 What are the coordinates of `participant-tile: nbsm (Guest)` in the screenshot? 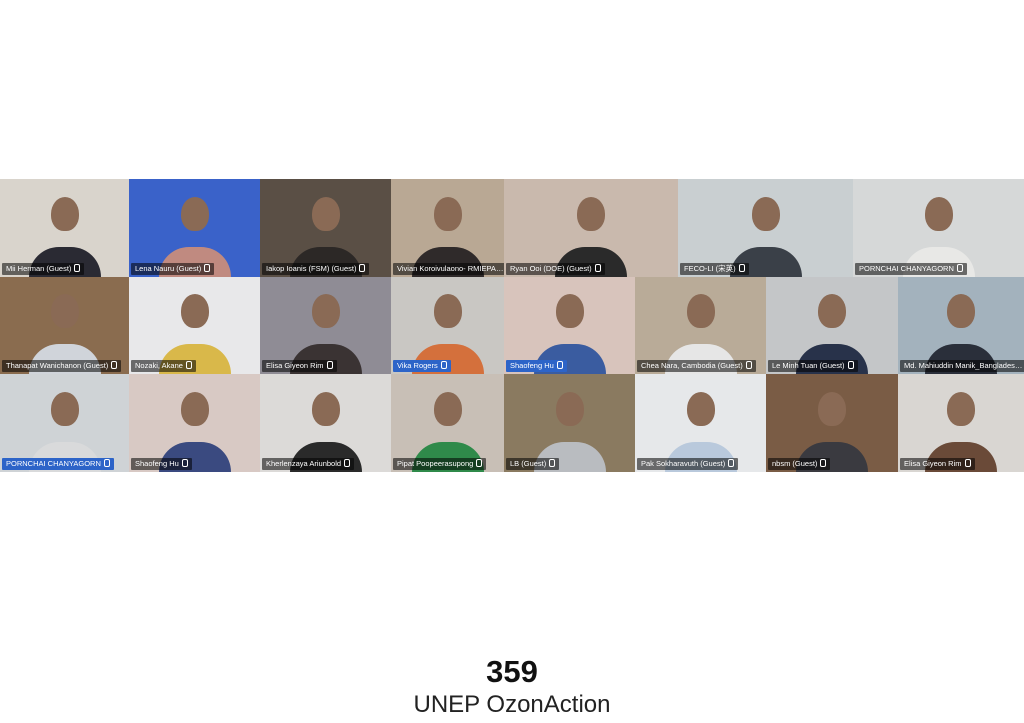 It's located at (832, 423).